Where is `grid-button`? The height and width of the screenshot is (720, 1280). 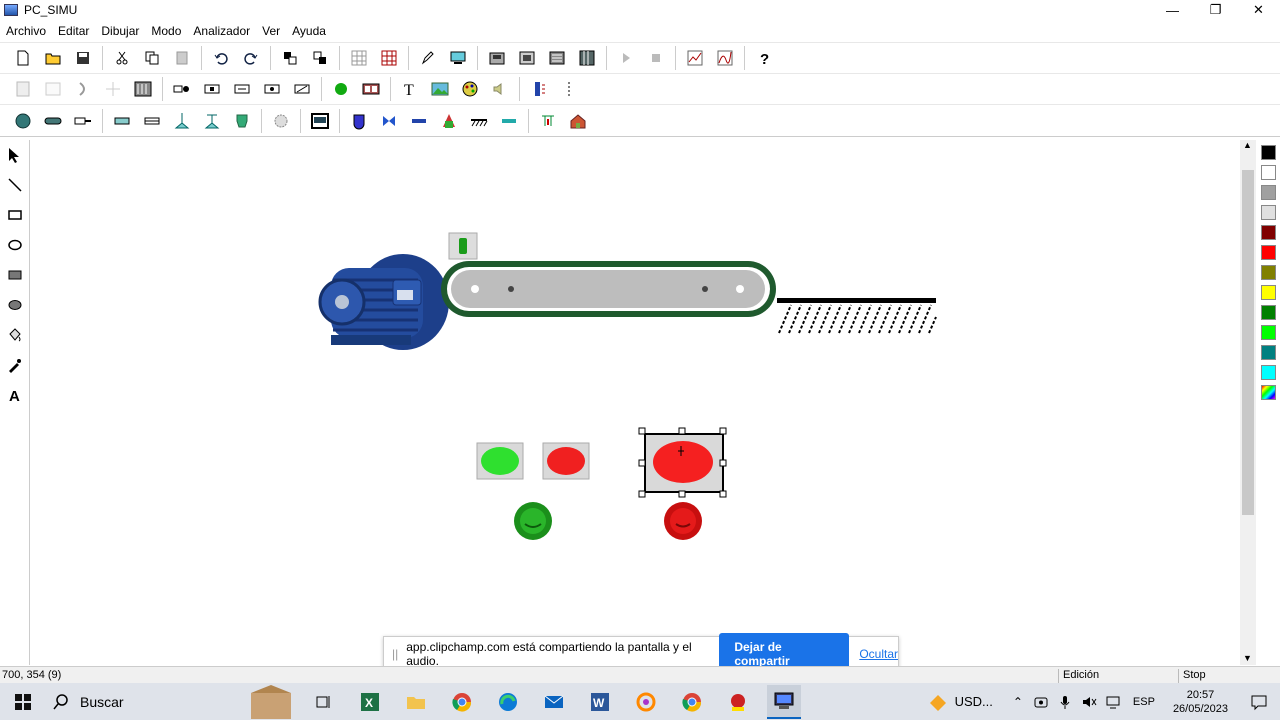
grid-button is located at coordinates (359, 58).